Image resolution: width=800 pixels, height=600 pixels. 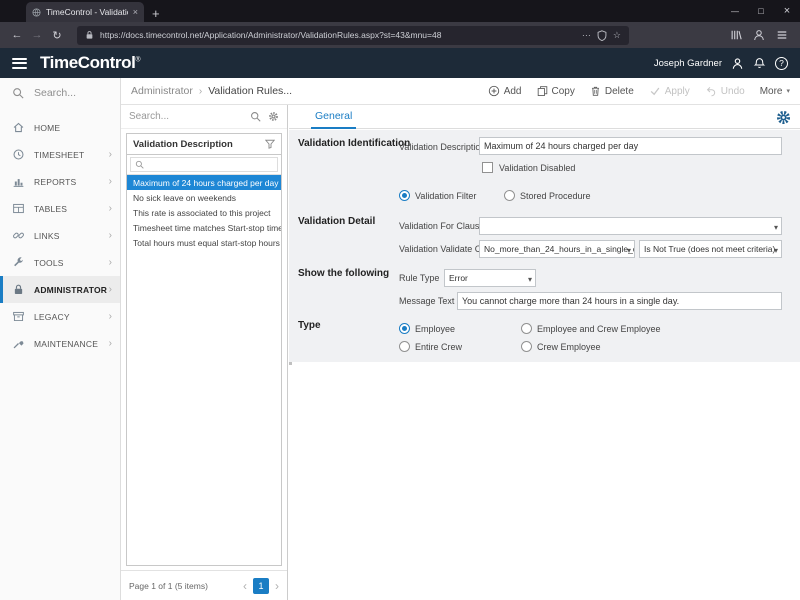 What do you see at coordinates (60, 208) in the screenshot?
I see `sidebar-item-tables: TABLES` at bounding box center [60, 208].